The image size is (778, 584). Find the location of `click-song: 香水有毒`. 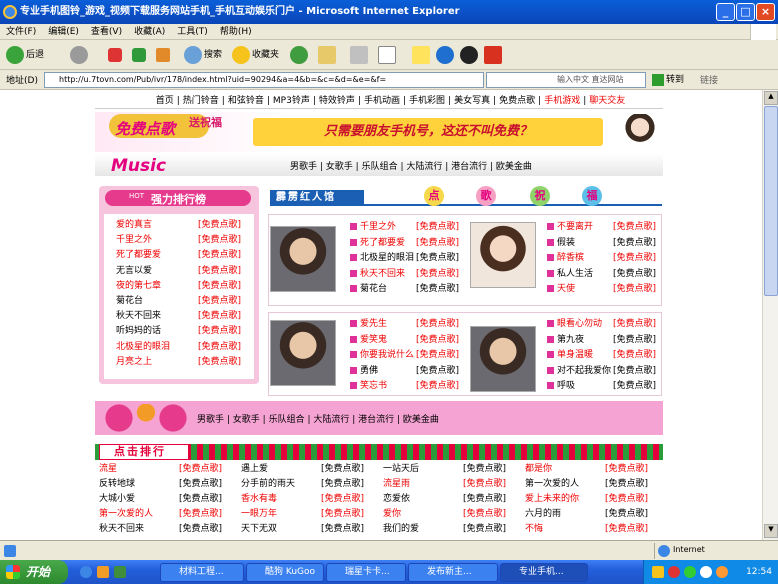

click-song: 香水有毒 is located at coordinates (259, 499).